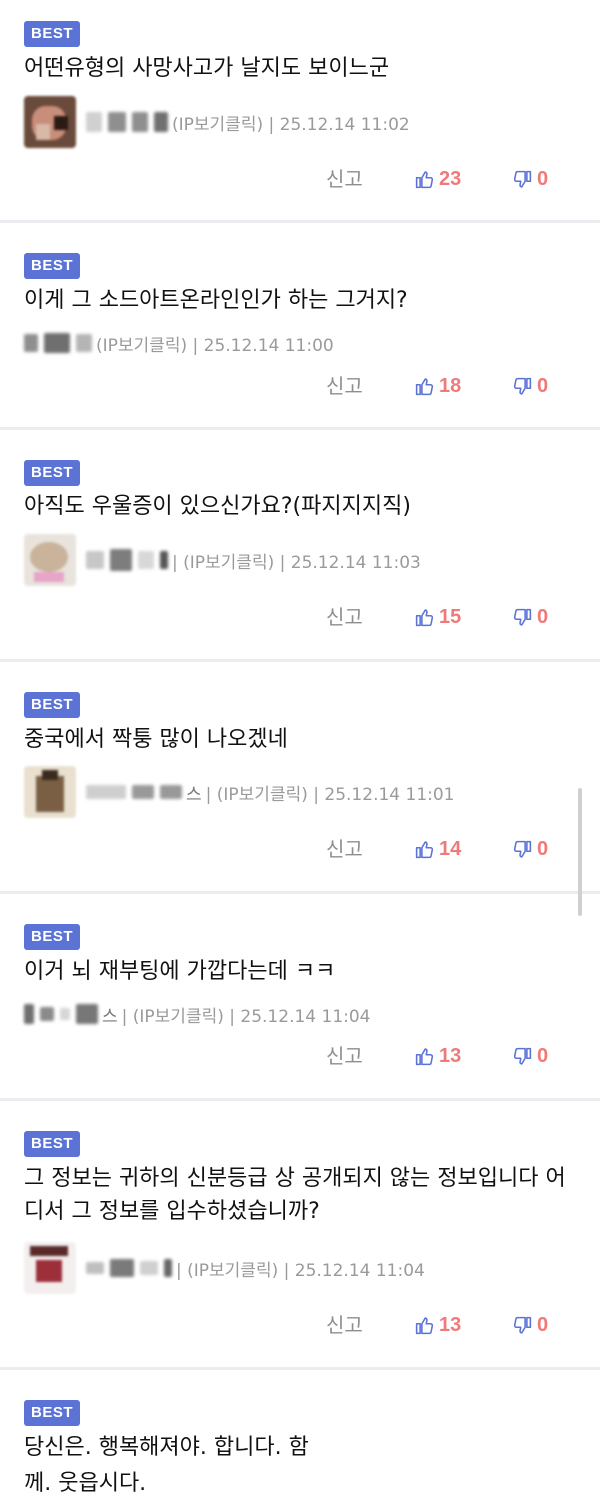  What do you see at coordinates (217, 506) in the screenshot?
I see `comment-text: 아직도 우울증이 있으신가요?(파지지지직)` at bounding box center [217, 506].